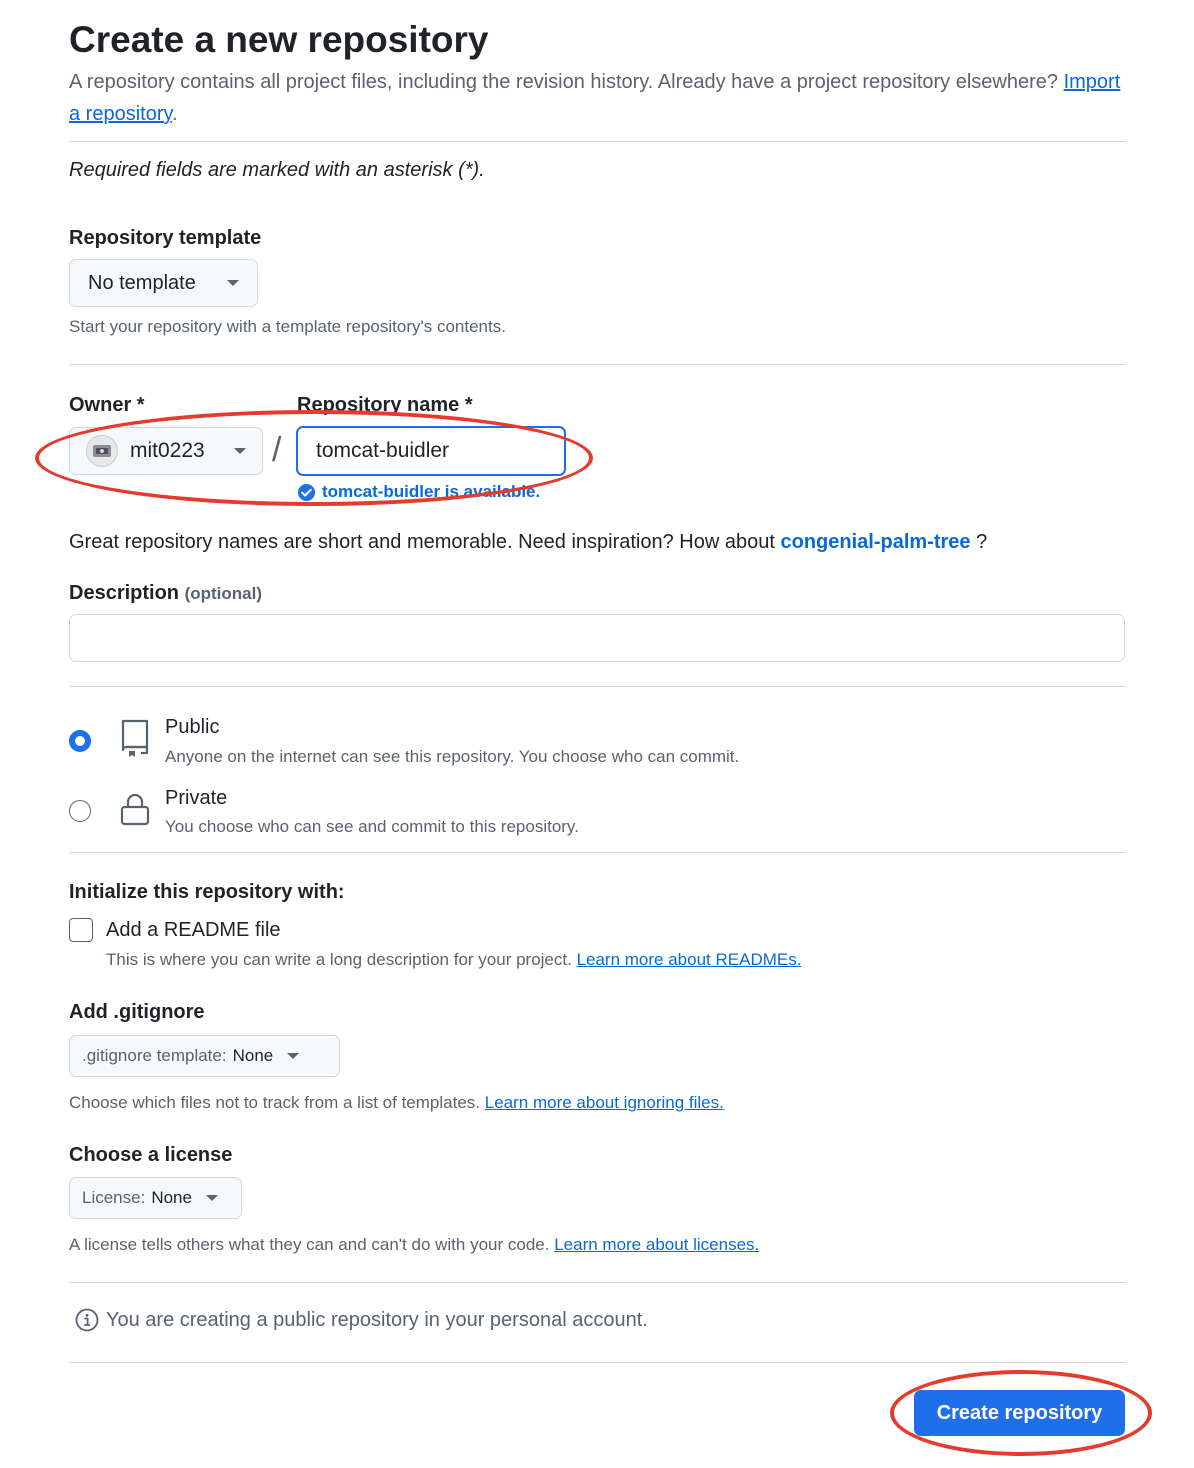  What do you see at coordinates (689, 959) in the screenshot?
I see `readme-learn-more-link: Learn more about READMEs.` at bounding box center [689, 959].